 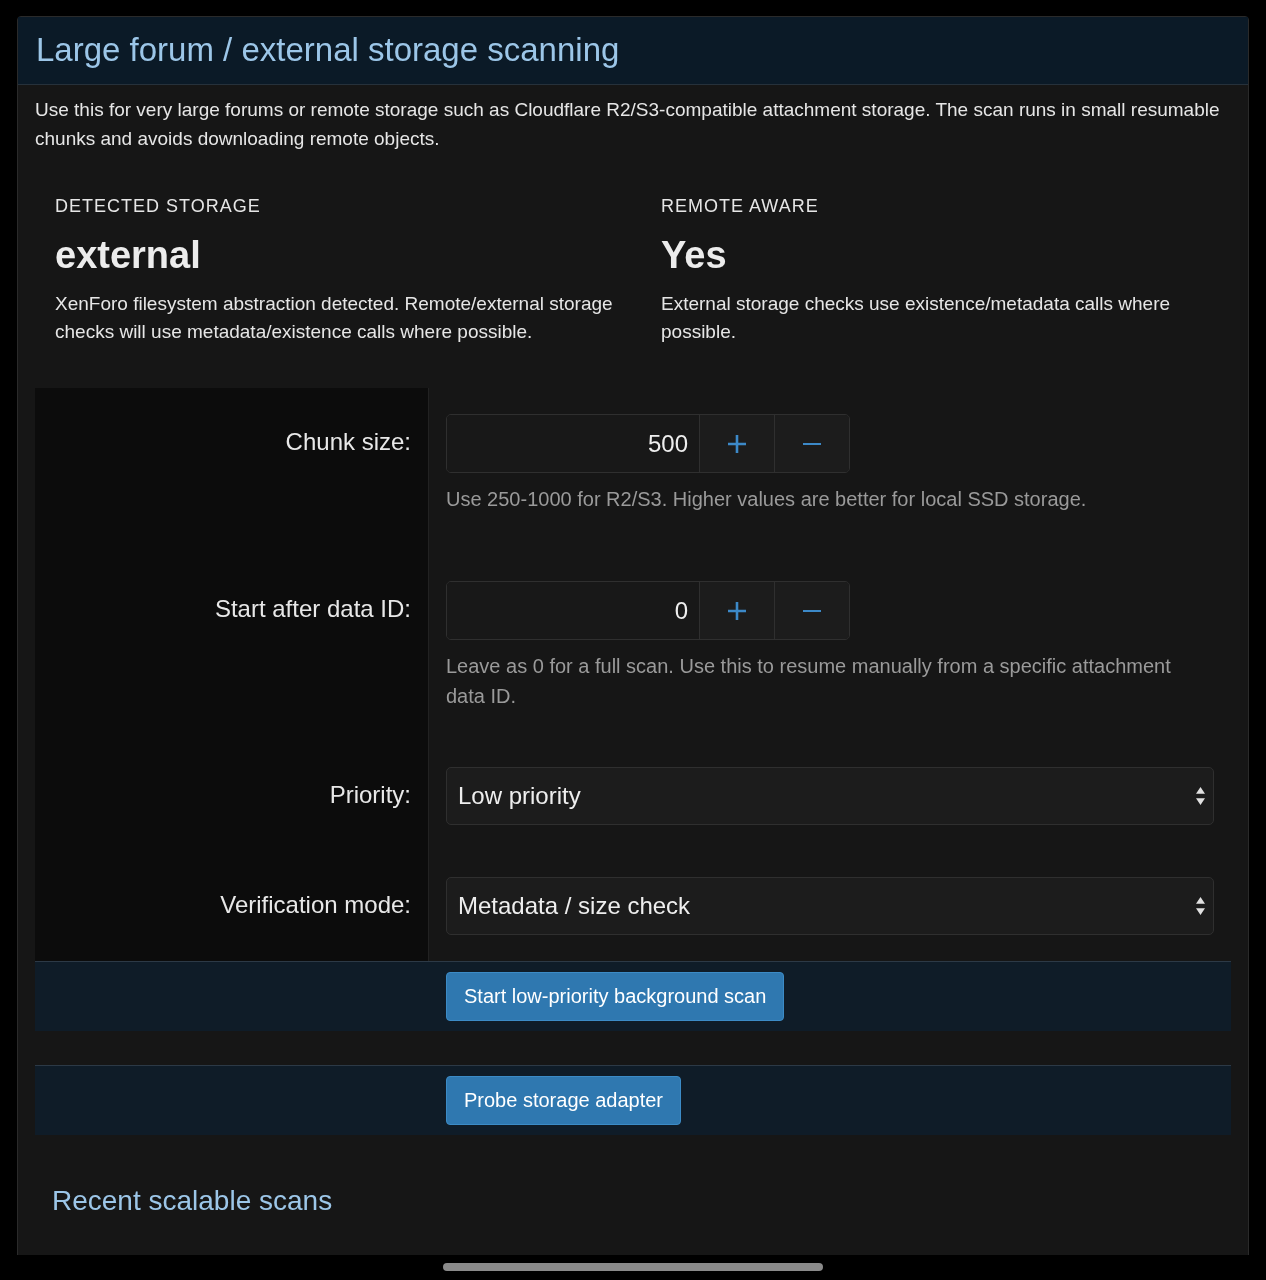 What do you see at coordinates (370, 794) in the screenshot?
I see `field-label: Priority:` at bounding box center [370, 794].